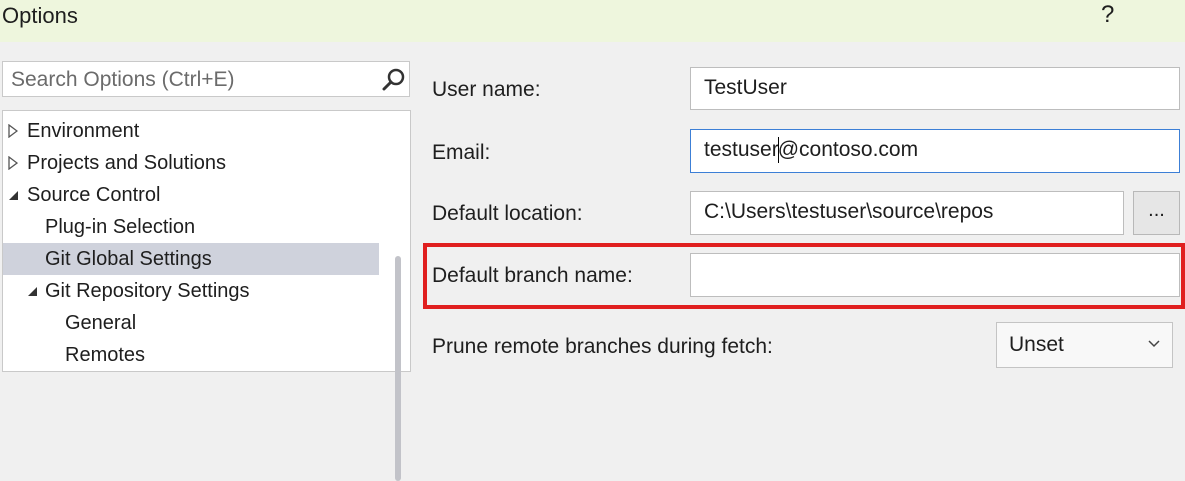  Describe the element at coordinates (127, 163) in the screenshot. I see `tree-item-label: Projects and Solutions` at that location.